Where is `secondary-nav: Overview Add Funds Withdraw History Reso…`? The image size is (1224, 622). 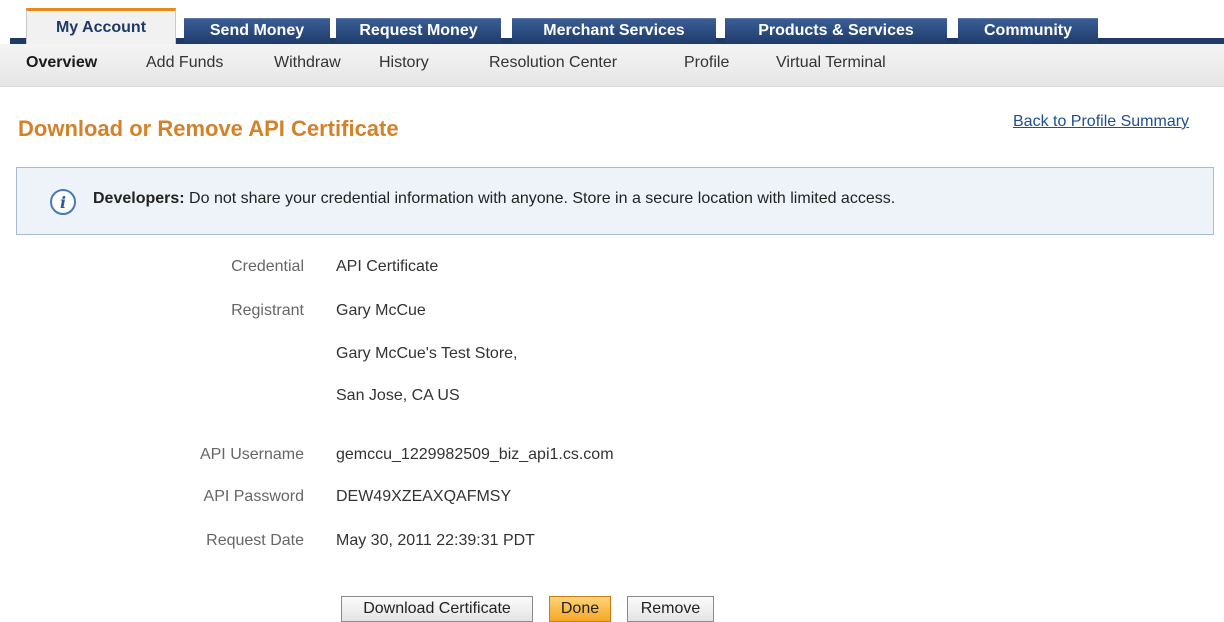 secondary-nav: Overview Add Funds Withdraw History Reso… is located at coordinates (612, 65).